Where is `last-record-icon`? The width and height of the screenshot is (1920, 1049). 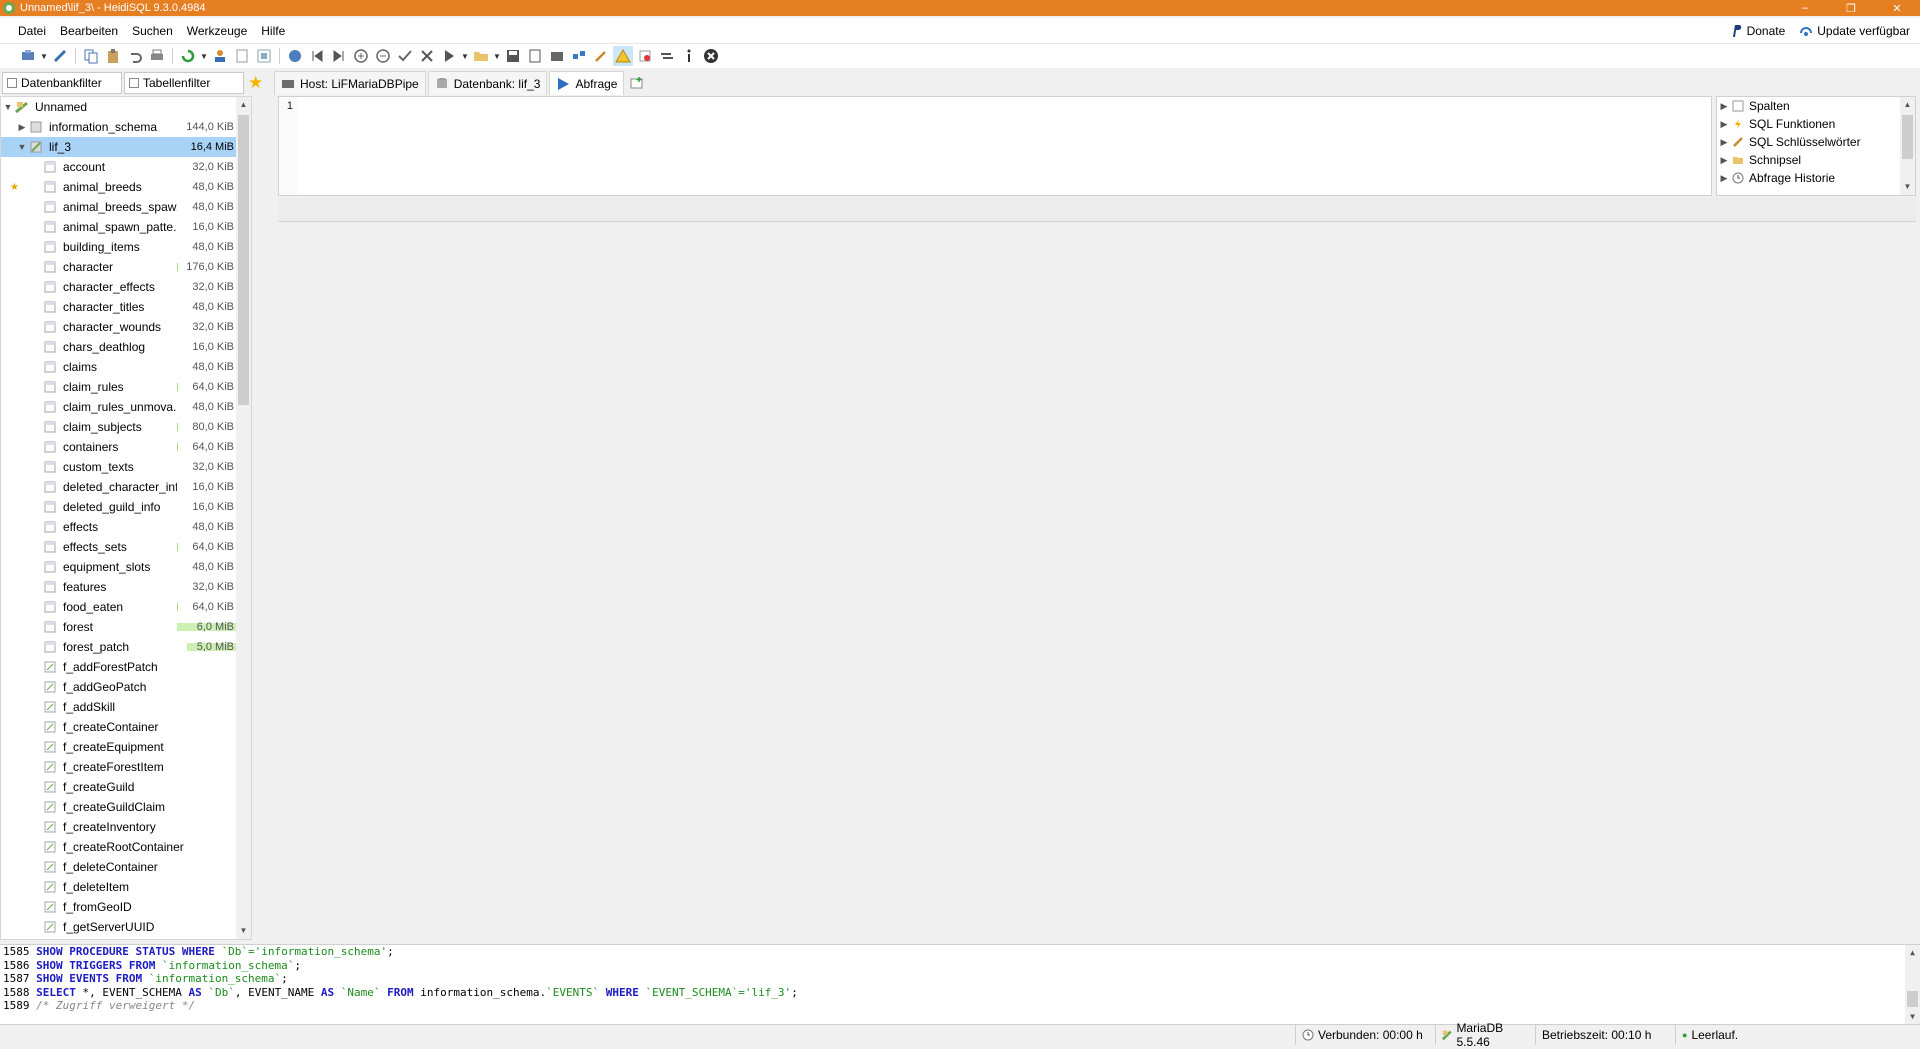 last-record-icon is located at coordinates (339, 56).